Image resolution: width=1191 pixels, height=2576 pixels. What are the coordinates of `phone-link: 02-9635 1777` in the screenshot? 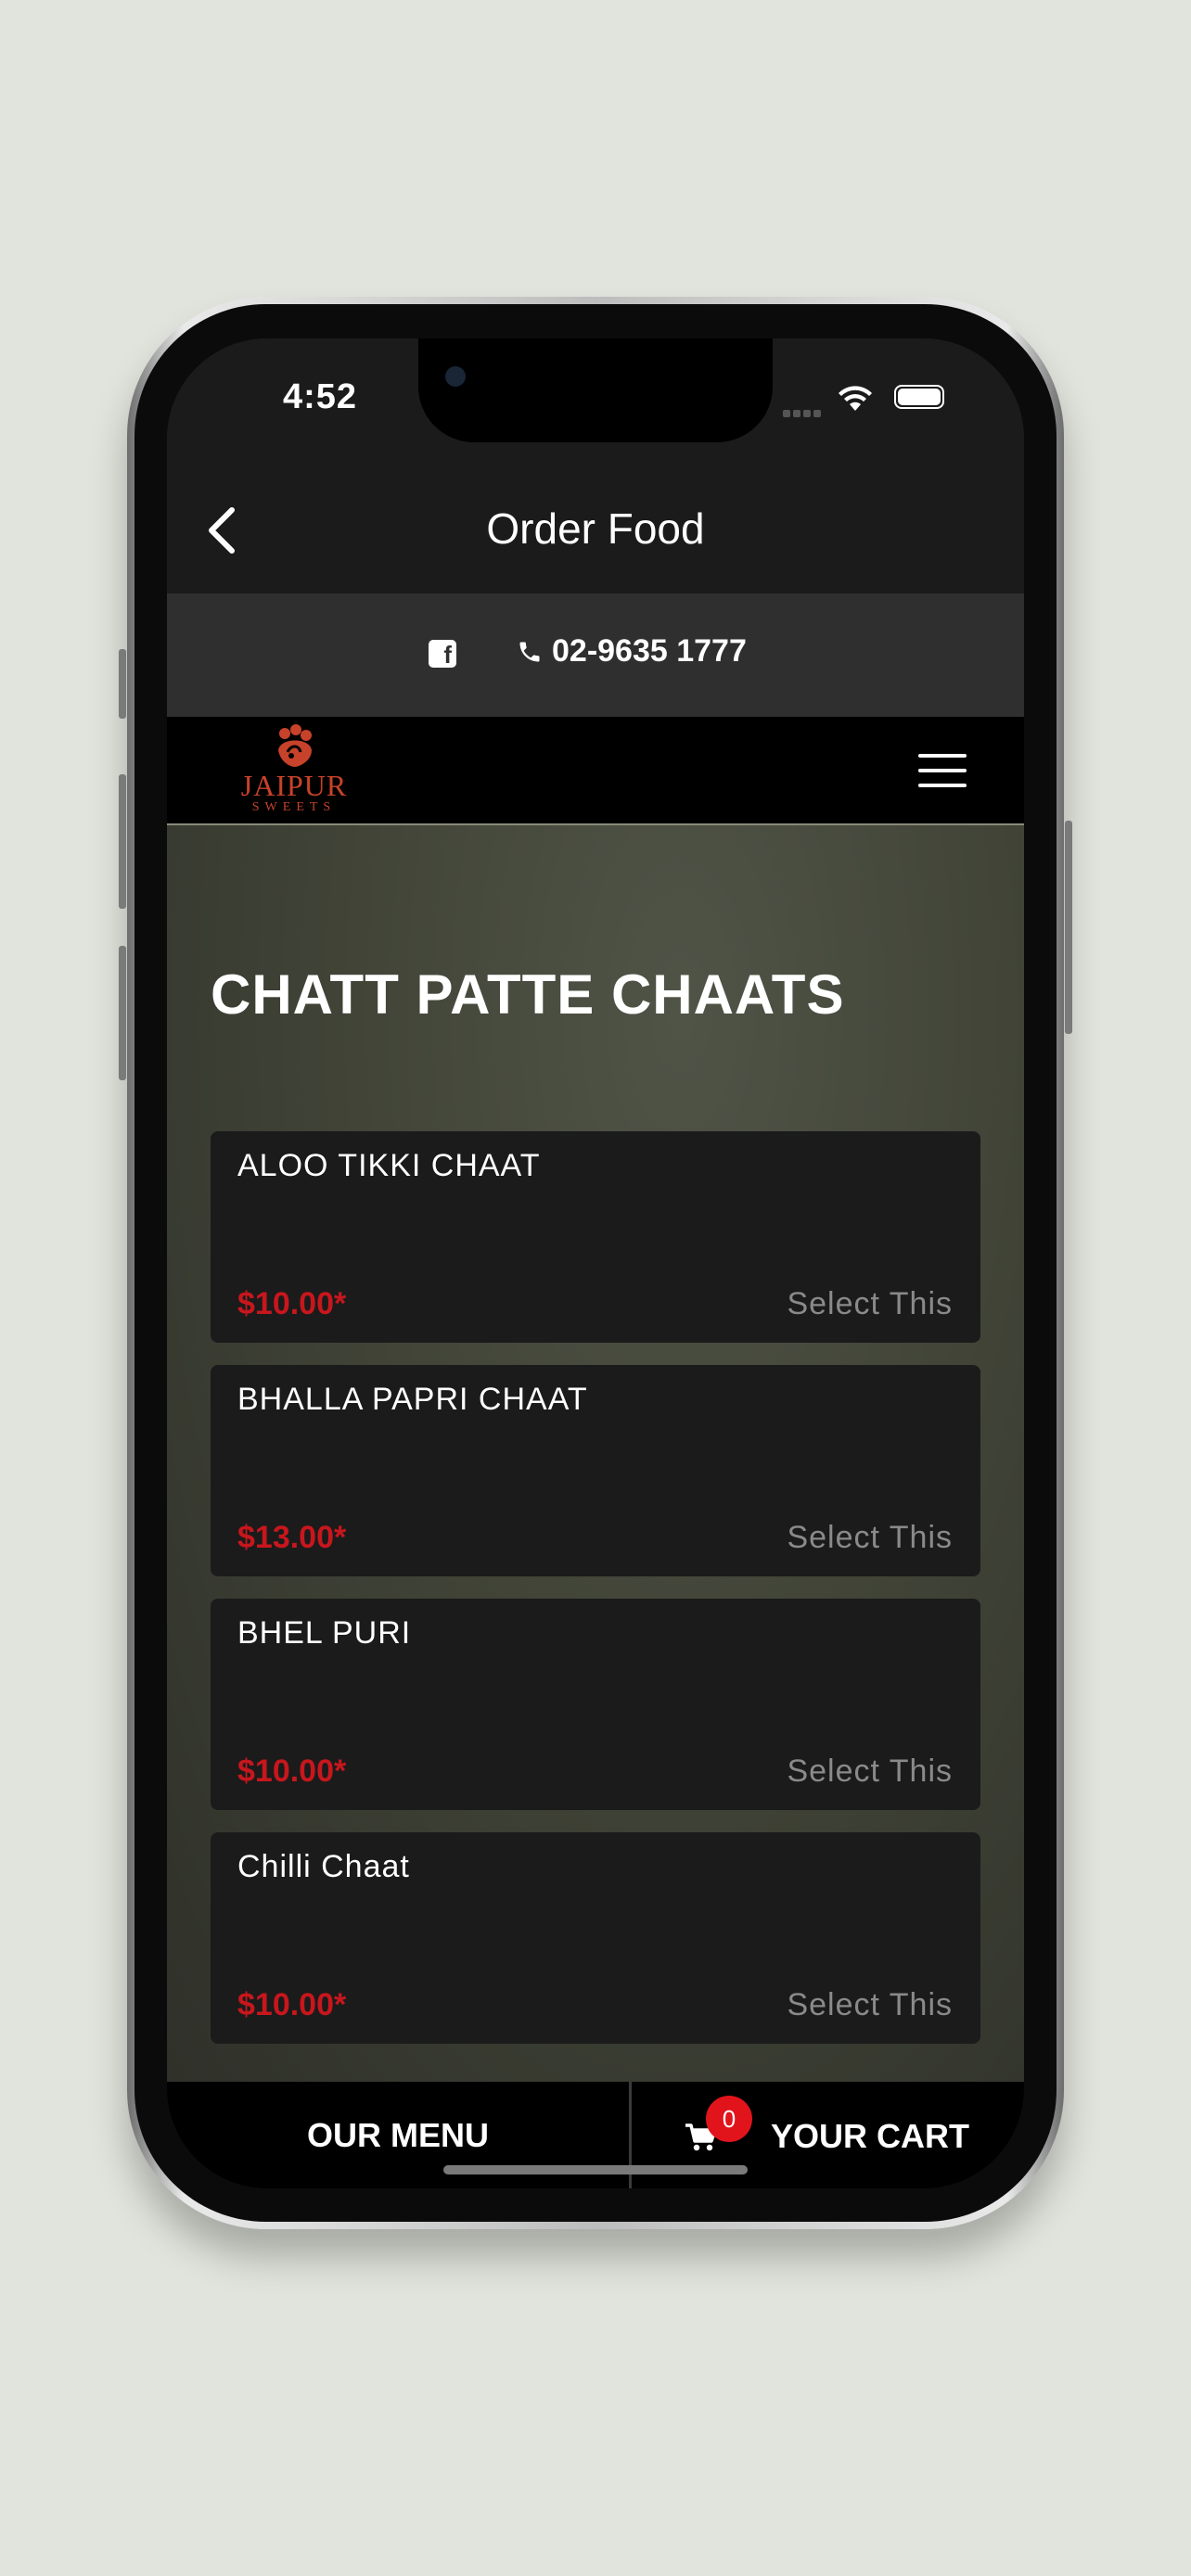 It's located at (632, 652).